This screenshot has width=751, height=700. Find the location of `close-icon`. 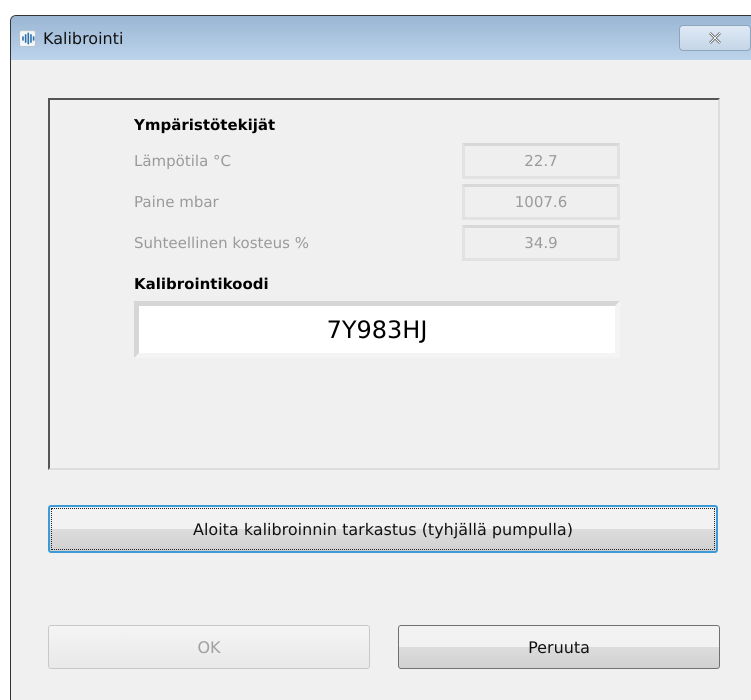

close-icon is located at coordinates (715, 38).